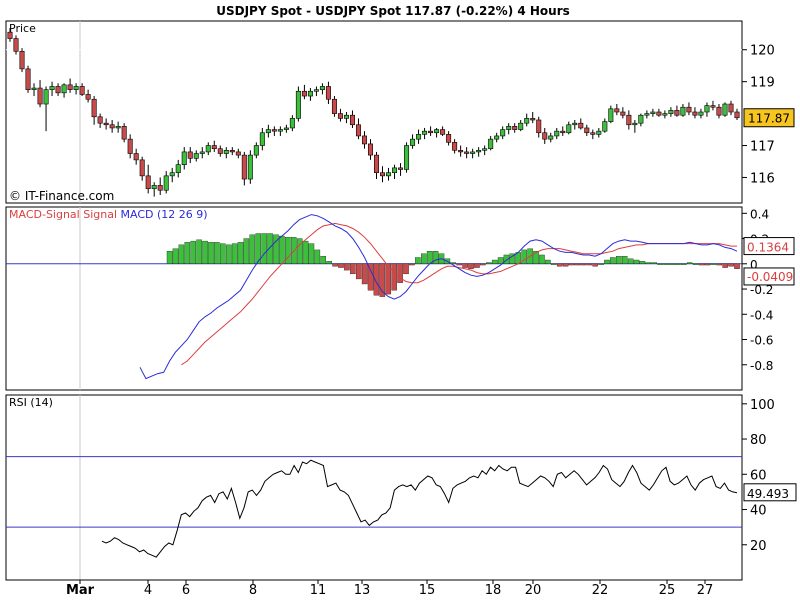 The image size is (800, 604). I want to click on legend-signal: MACD-Signal Signal, so click(65, 214).